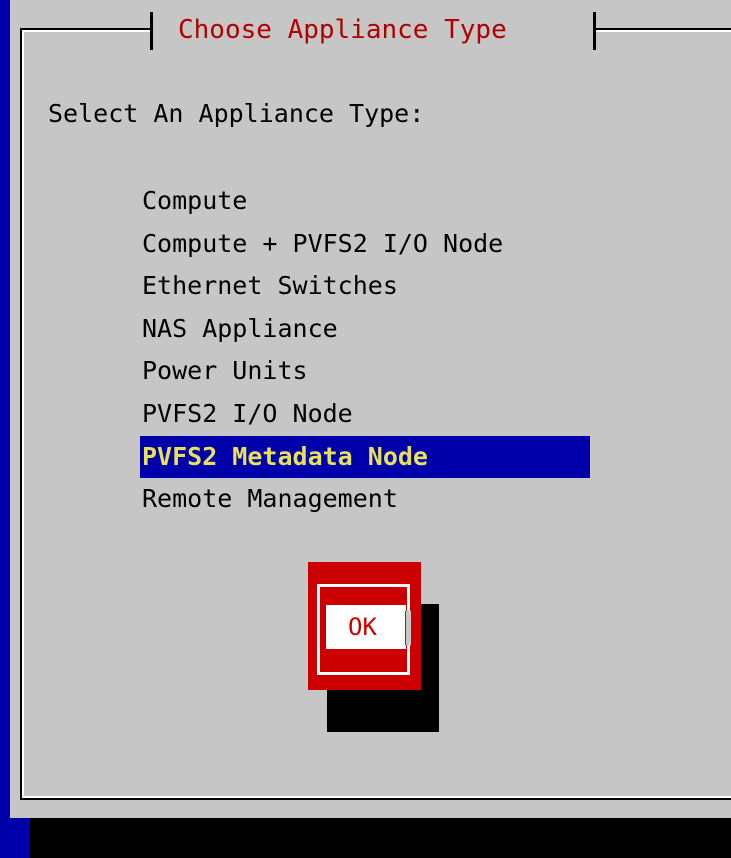 The height and width of the screenshot is (858, 731). What do you see at coordinates (408, 628) in the screenshot?
I see `text-cursor` at bounding box center [408, 628].